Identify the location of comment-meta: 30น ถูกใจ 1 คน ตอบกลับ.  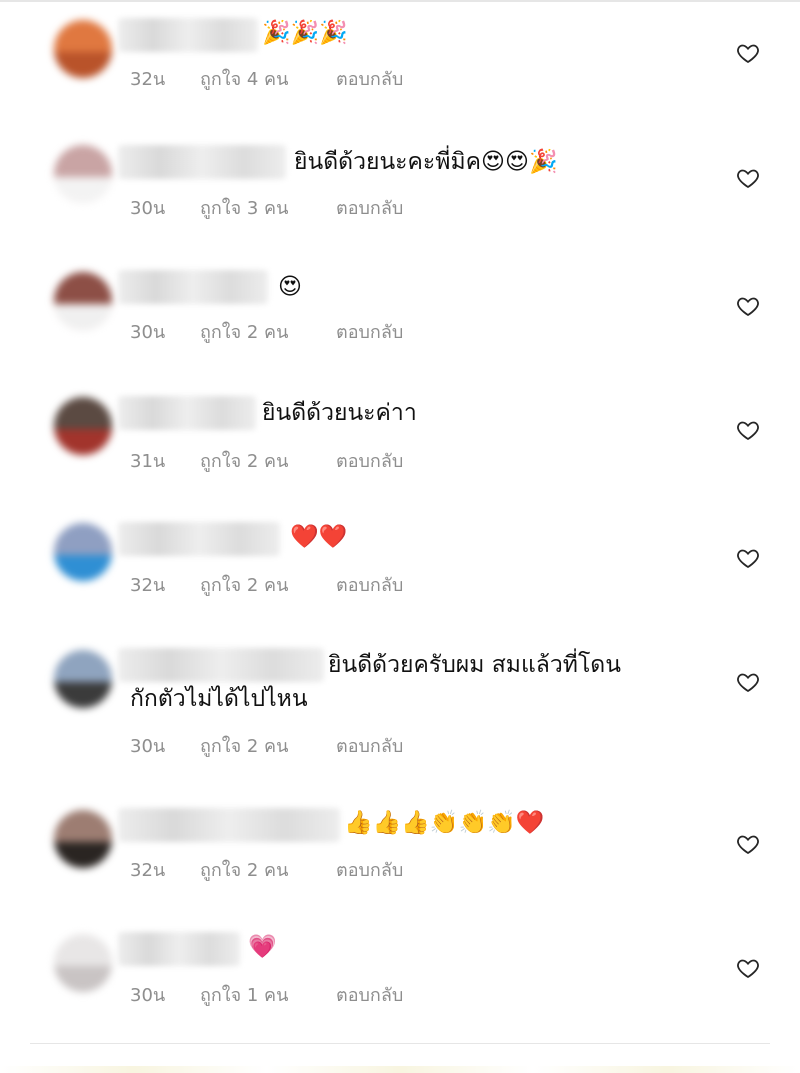
(266, 994).